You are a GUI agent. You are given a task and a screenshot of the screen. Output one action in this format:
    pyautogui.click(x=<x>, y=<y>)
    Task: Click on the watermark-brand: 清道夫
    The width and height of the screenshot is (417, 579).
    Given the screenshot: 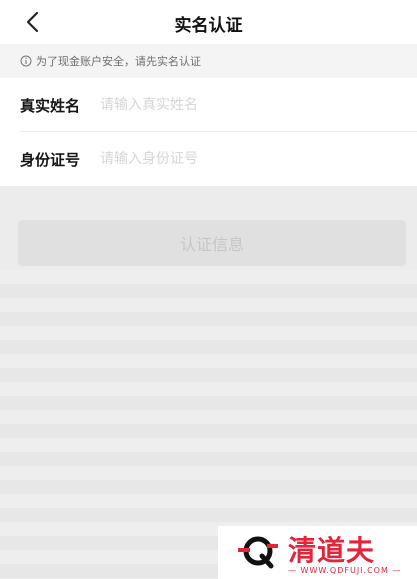 What is the action you would take?
    pyautogui.click(x=332, y=550)
    